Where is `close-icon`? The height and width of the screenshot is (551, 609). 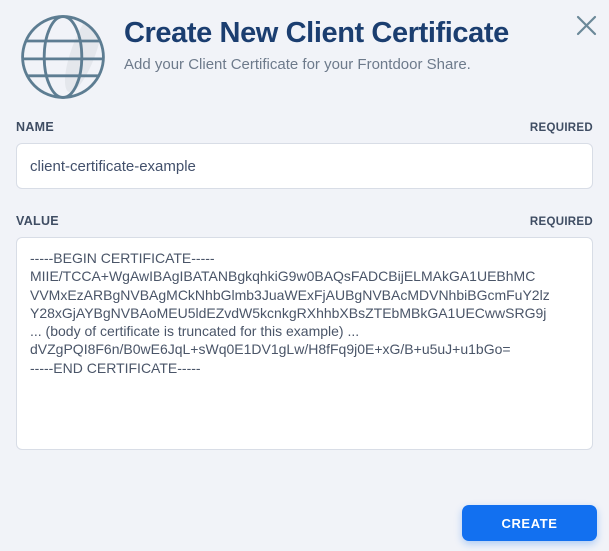 close-icon is located at coordinates (586, 25).